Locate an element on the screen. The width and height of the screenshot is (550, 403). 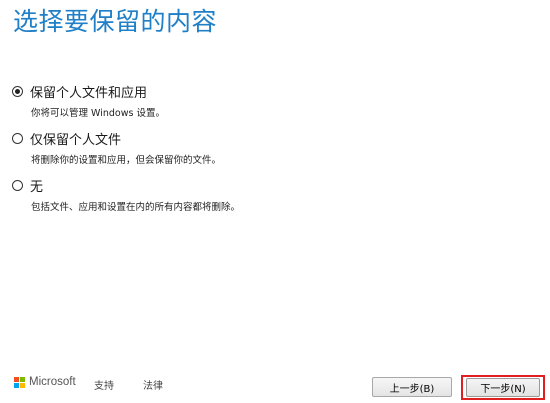
radio-keep-files-only is located at coordinates (17, 138).